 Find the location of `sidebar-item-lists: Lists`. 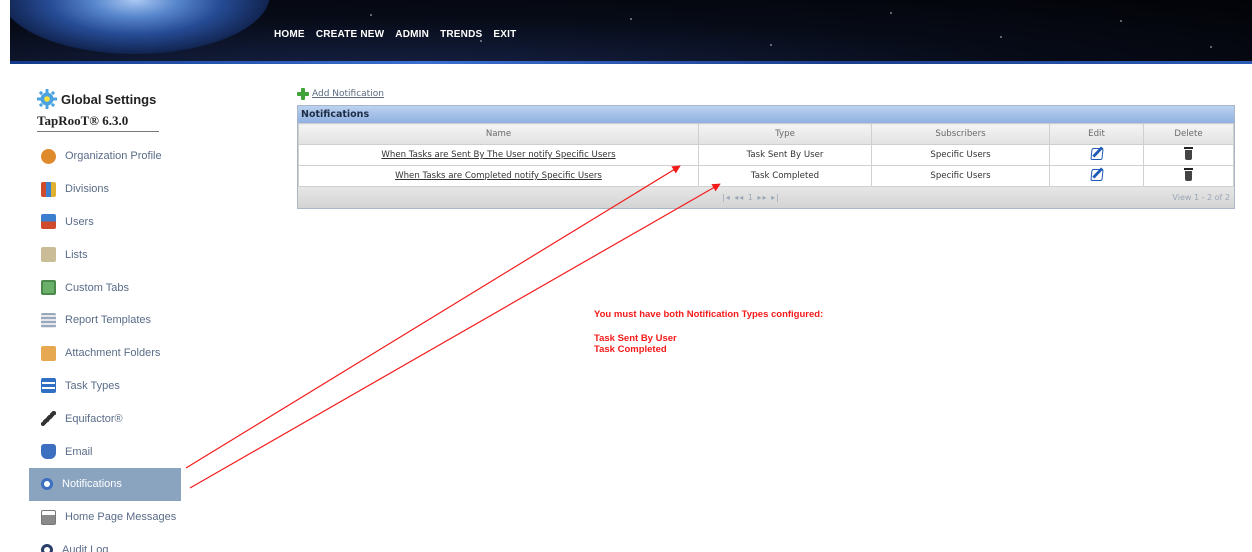

sidebar-item-lists: Lists is located at coordinates (112, 254).